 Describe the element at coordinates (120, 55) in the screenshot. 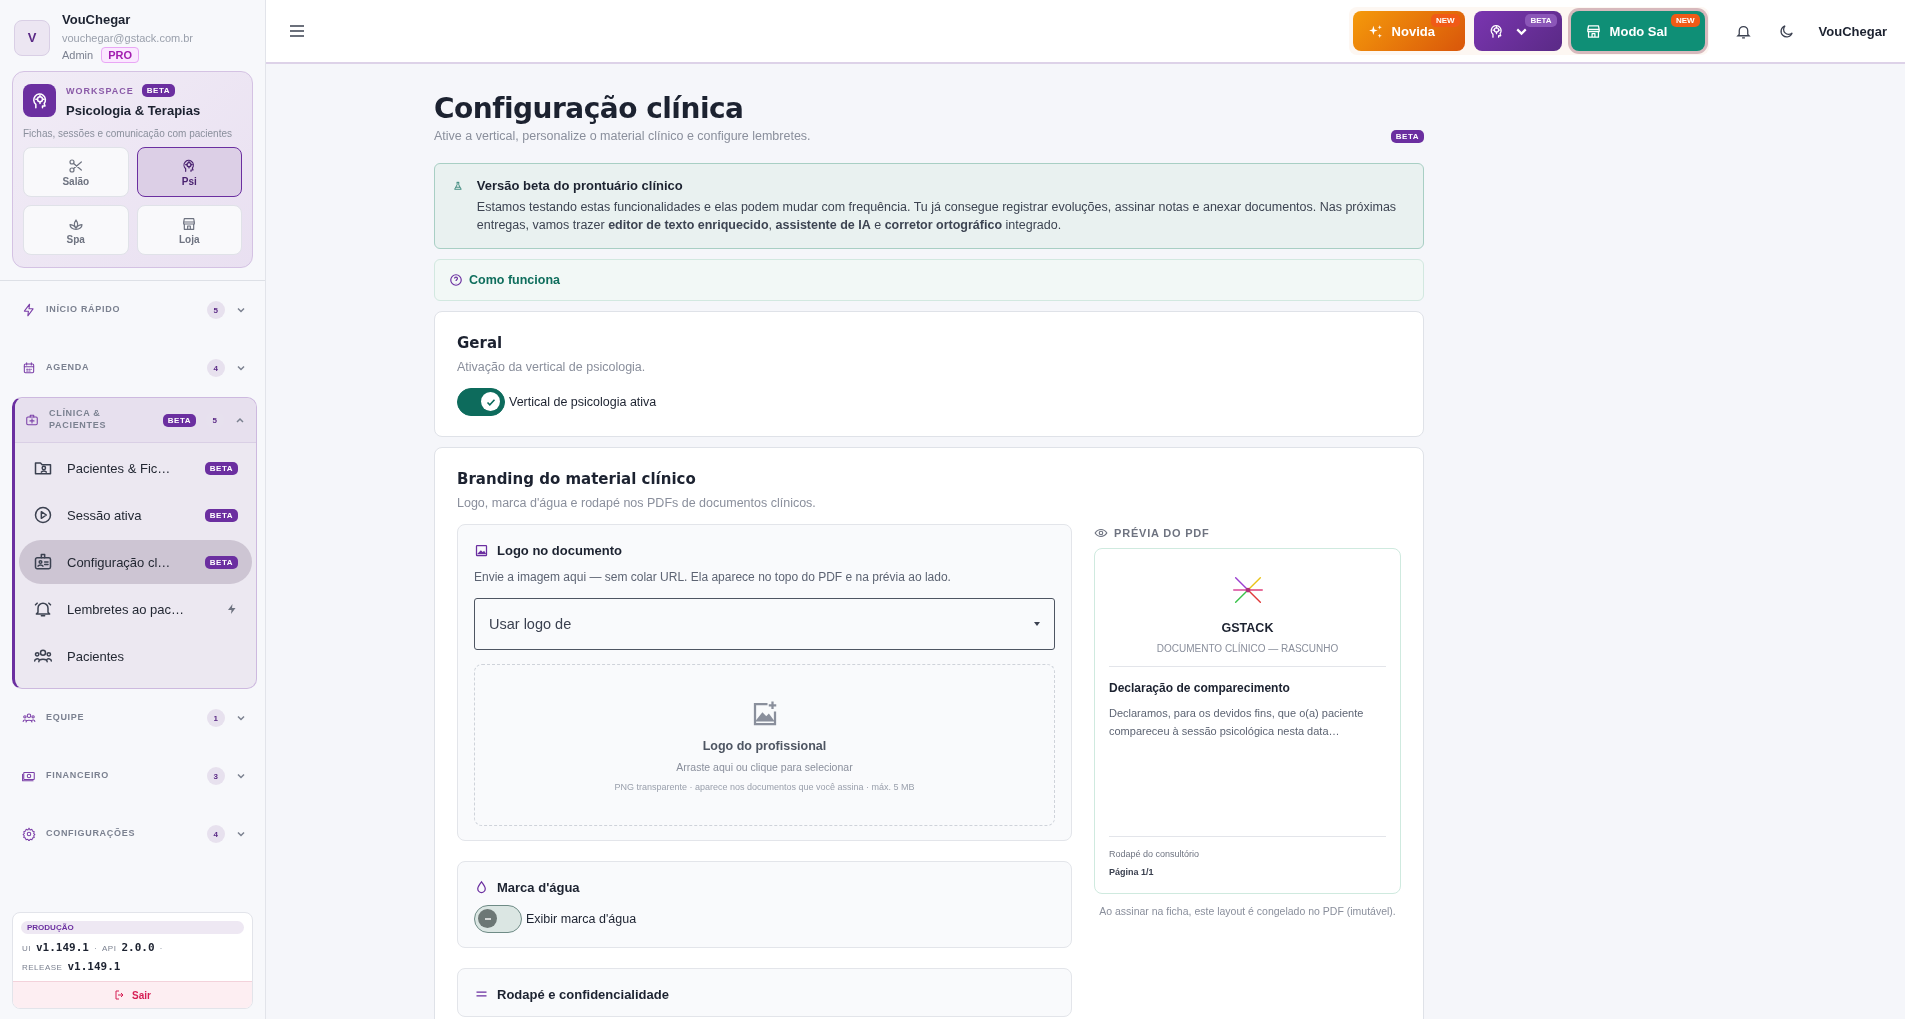

I see `plan-badge: PRO` at that location.